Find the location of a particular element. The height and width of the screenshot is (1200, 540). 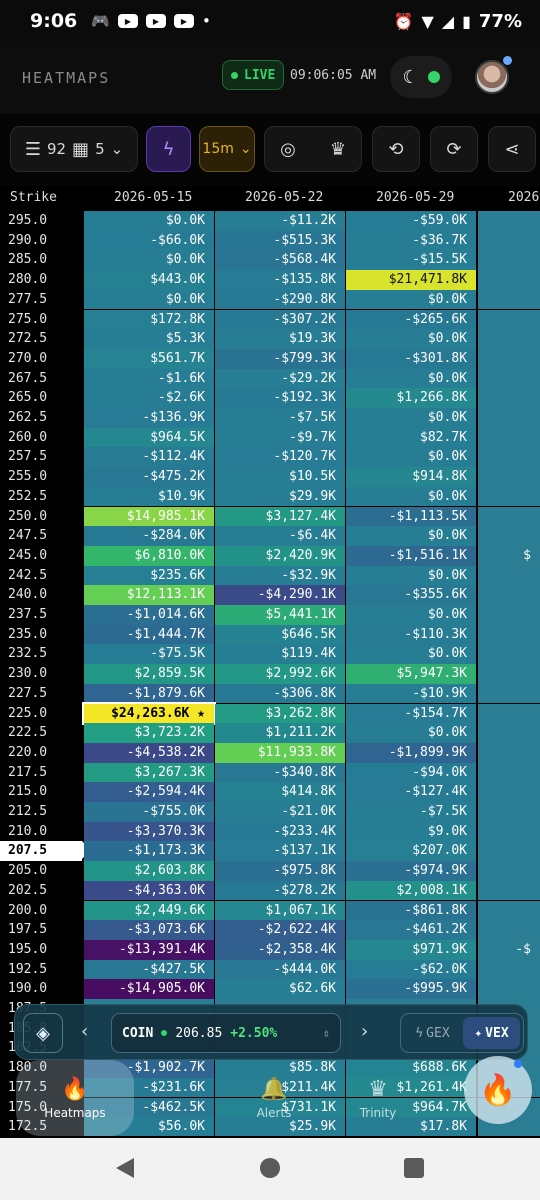

heatmap-cell: $10.5K is located at coordinates (280, 477).